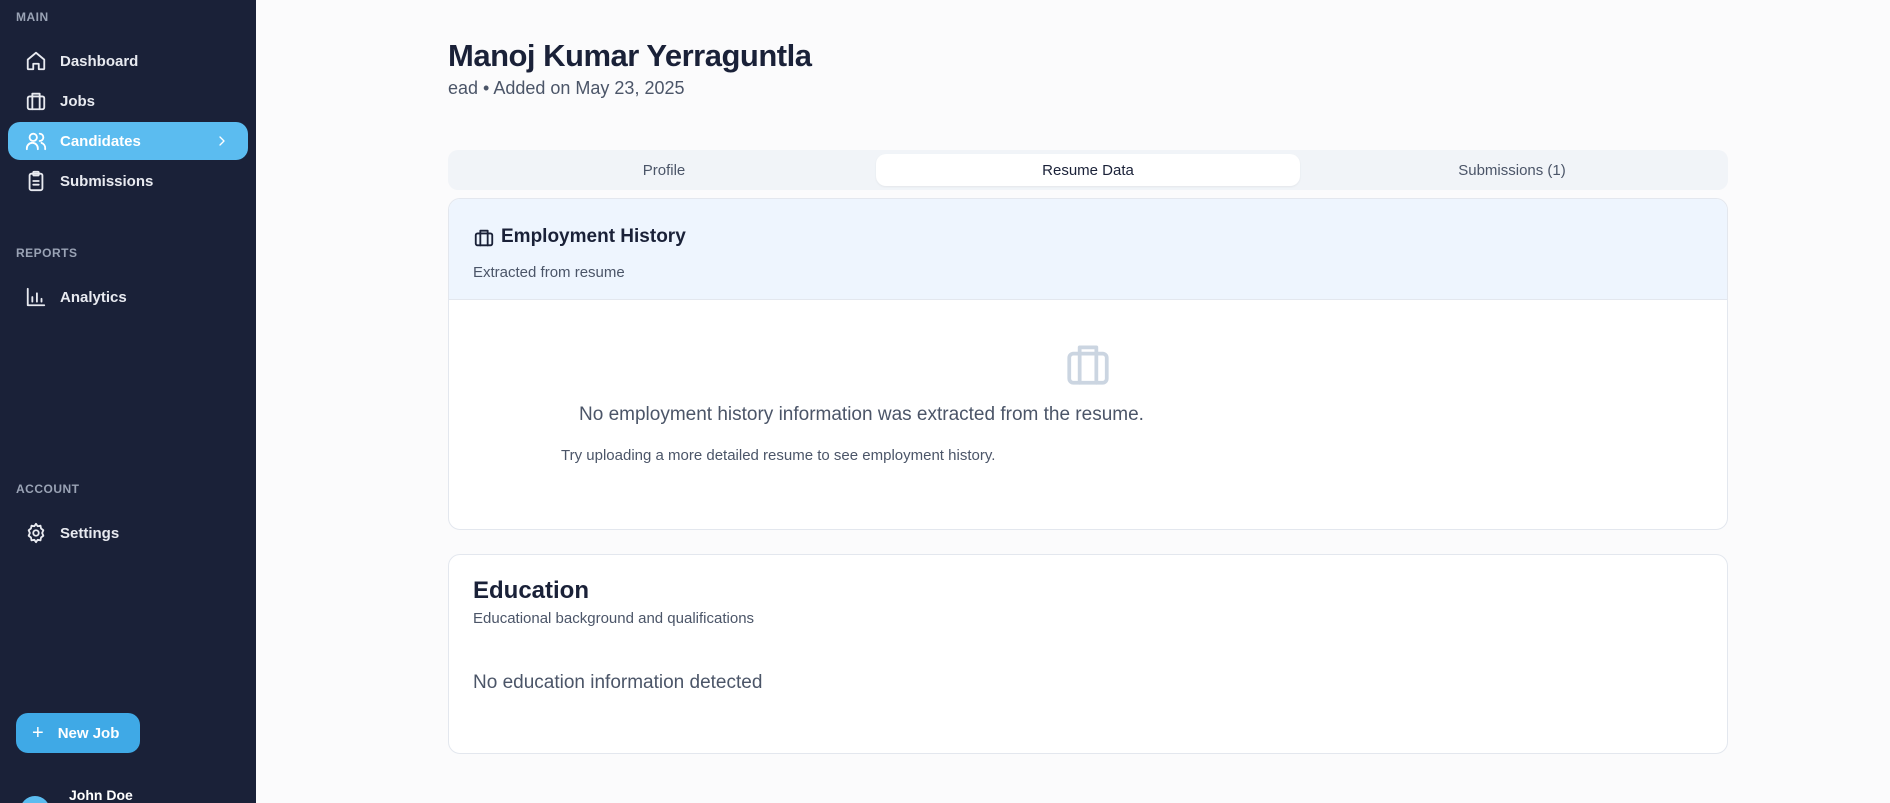  Describe the element at coordinates (593, 236) in the screenshot. I see `employment-history-title: Employment History` at that location.